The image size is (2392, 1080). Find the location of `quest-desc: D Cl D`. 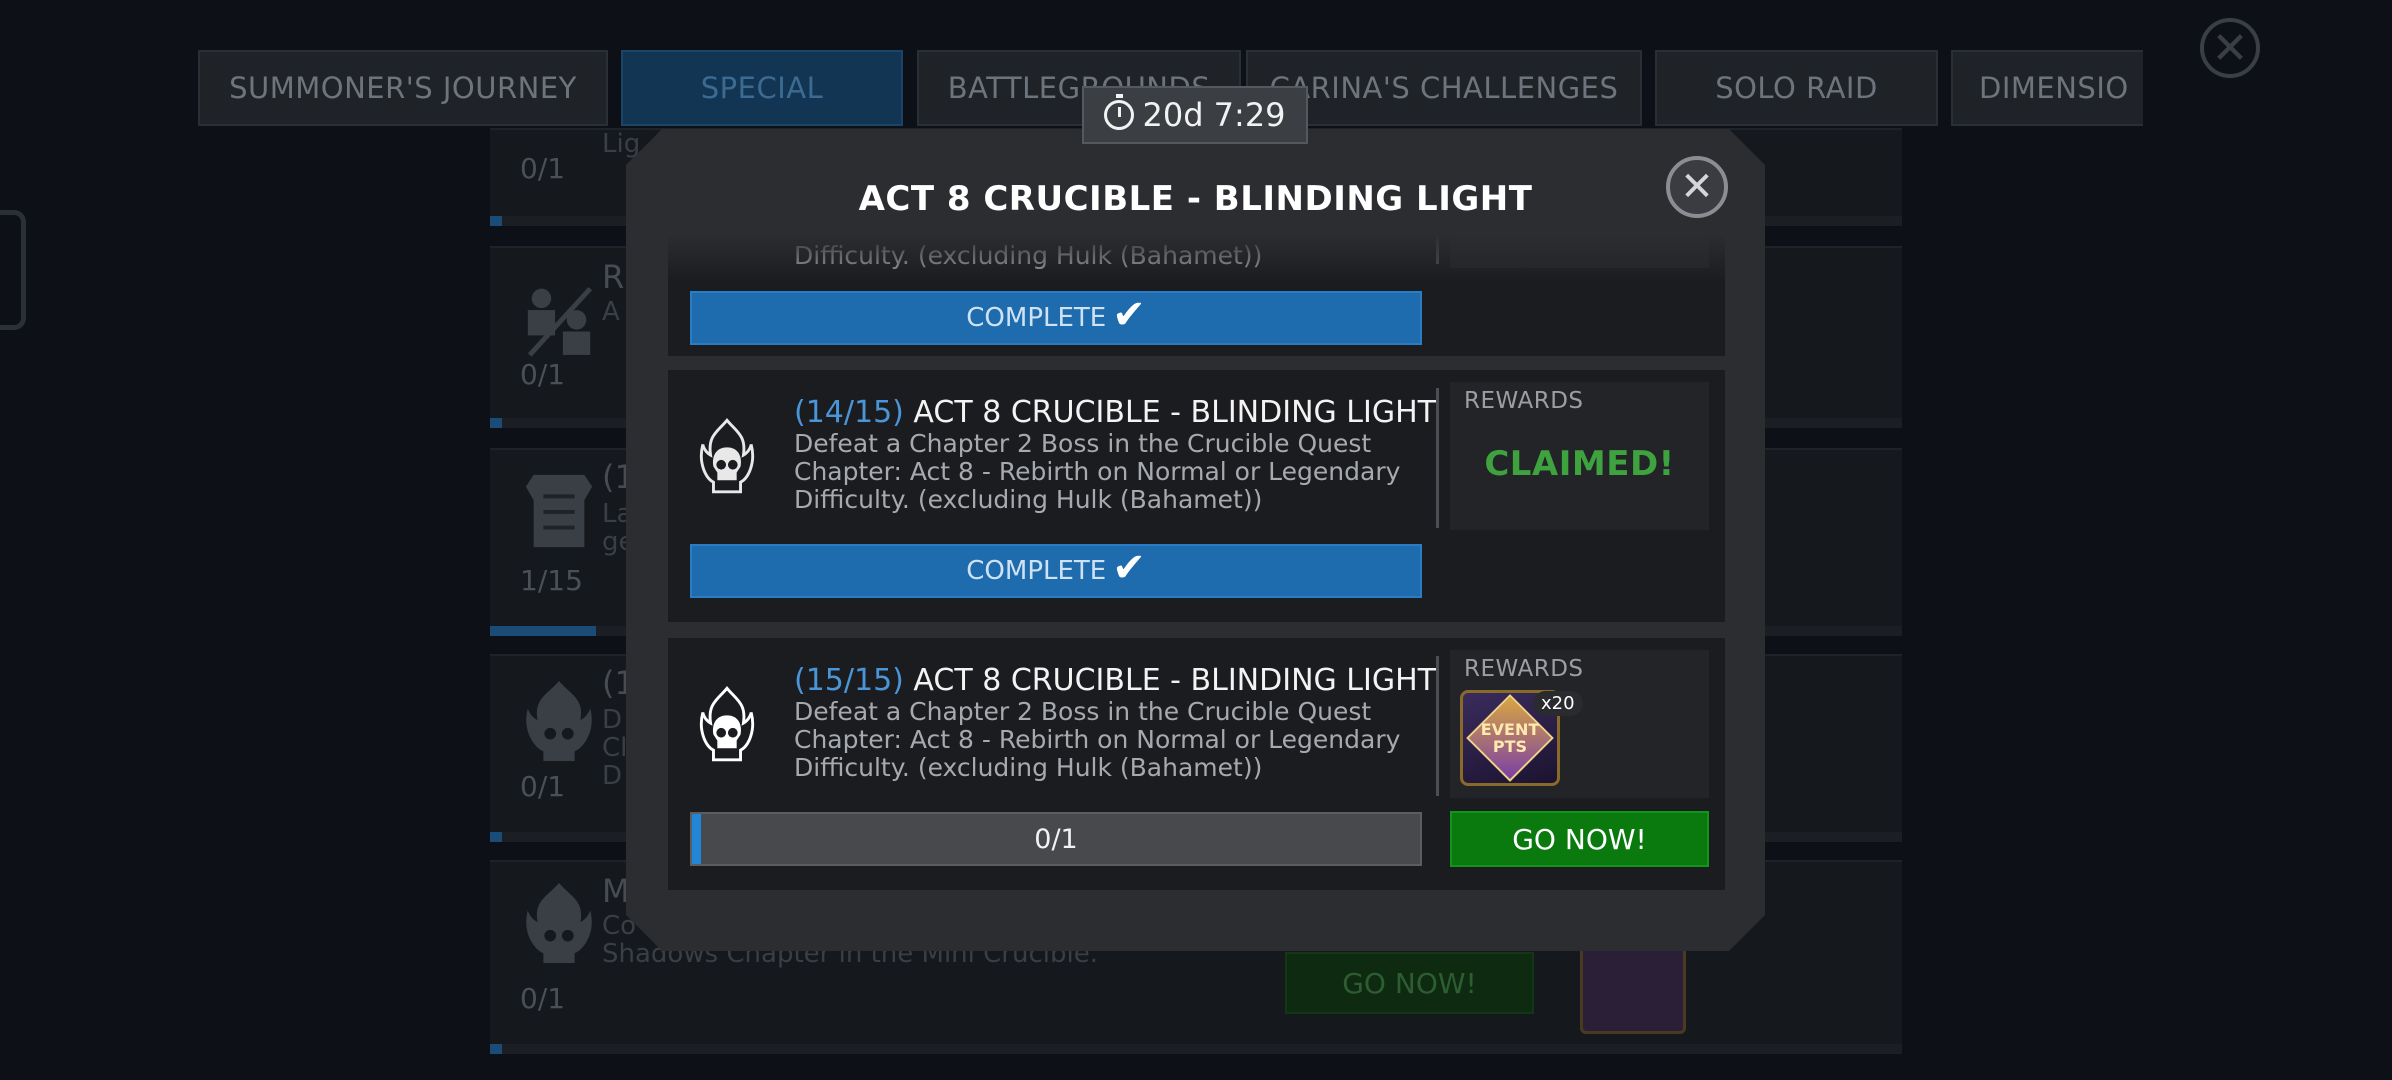

quest-desc: D Cl D is located at coordinates (615, 748).